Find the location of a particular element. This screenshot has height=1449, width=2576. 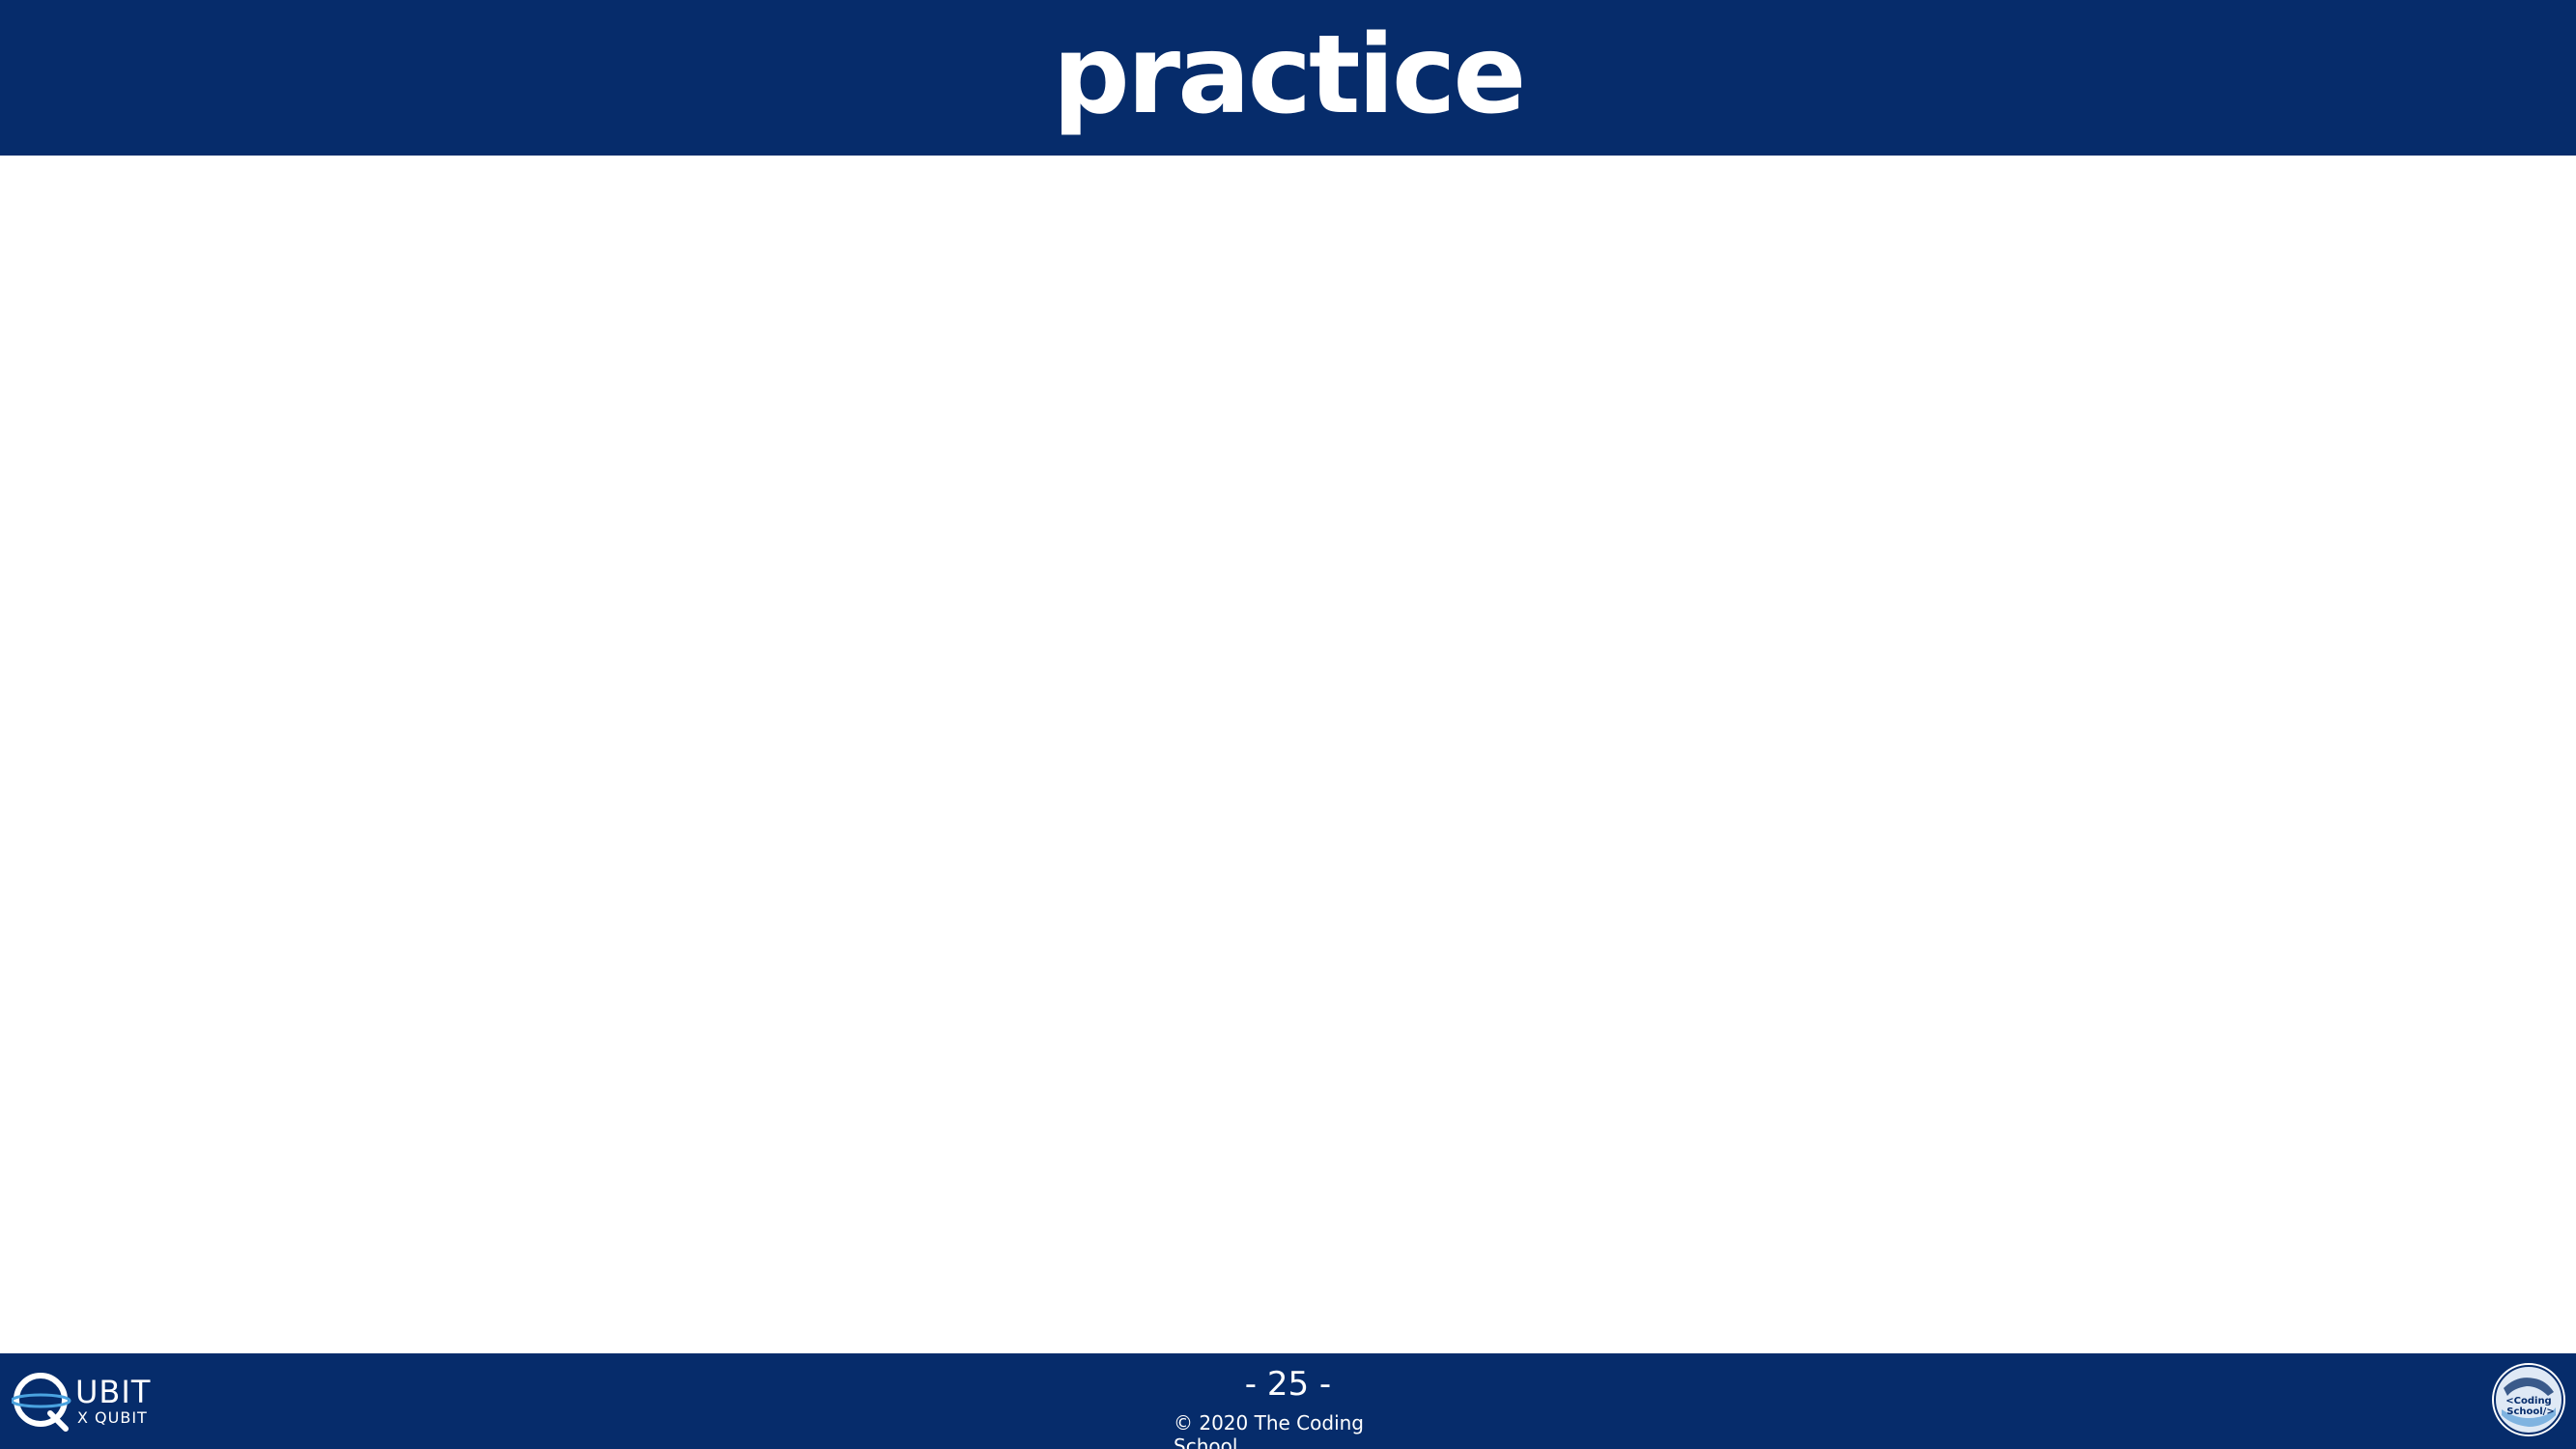

page-number: - 25 - is located at coordinates (1288, 1384).